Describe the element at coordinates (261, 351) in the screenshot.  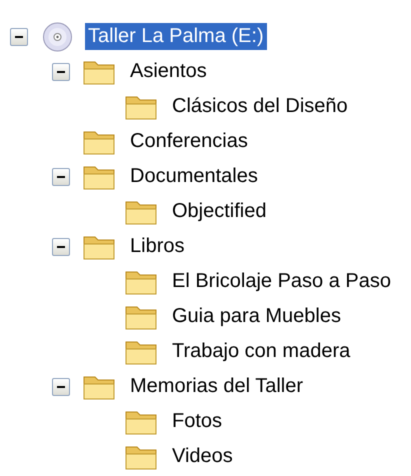
I see `tree-item: Trabajo con madera` at that location.